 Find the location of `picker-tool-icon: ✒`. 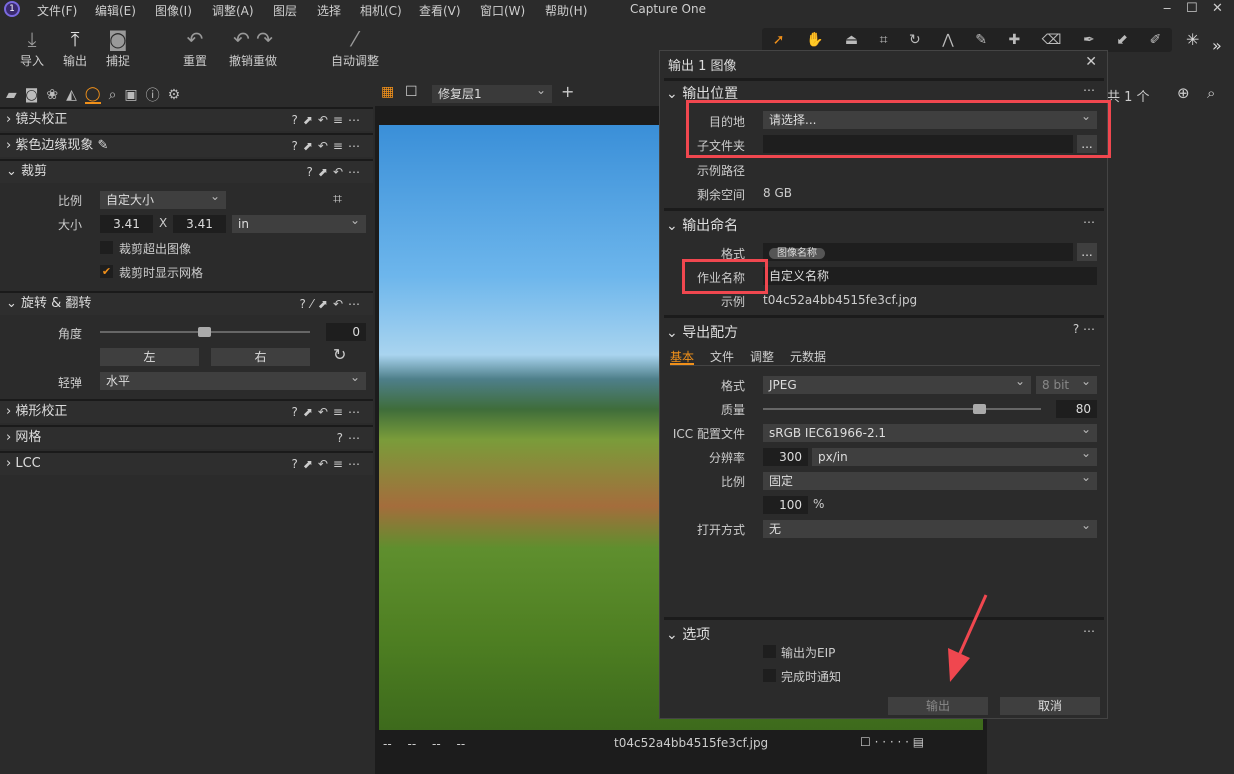

picker-tool-icon: ✒ is located at coordinates (1089, 40).